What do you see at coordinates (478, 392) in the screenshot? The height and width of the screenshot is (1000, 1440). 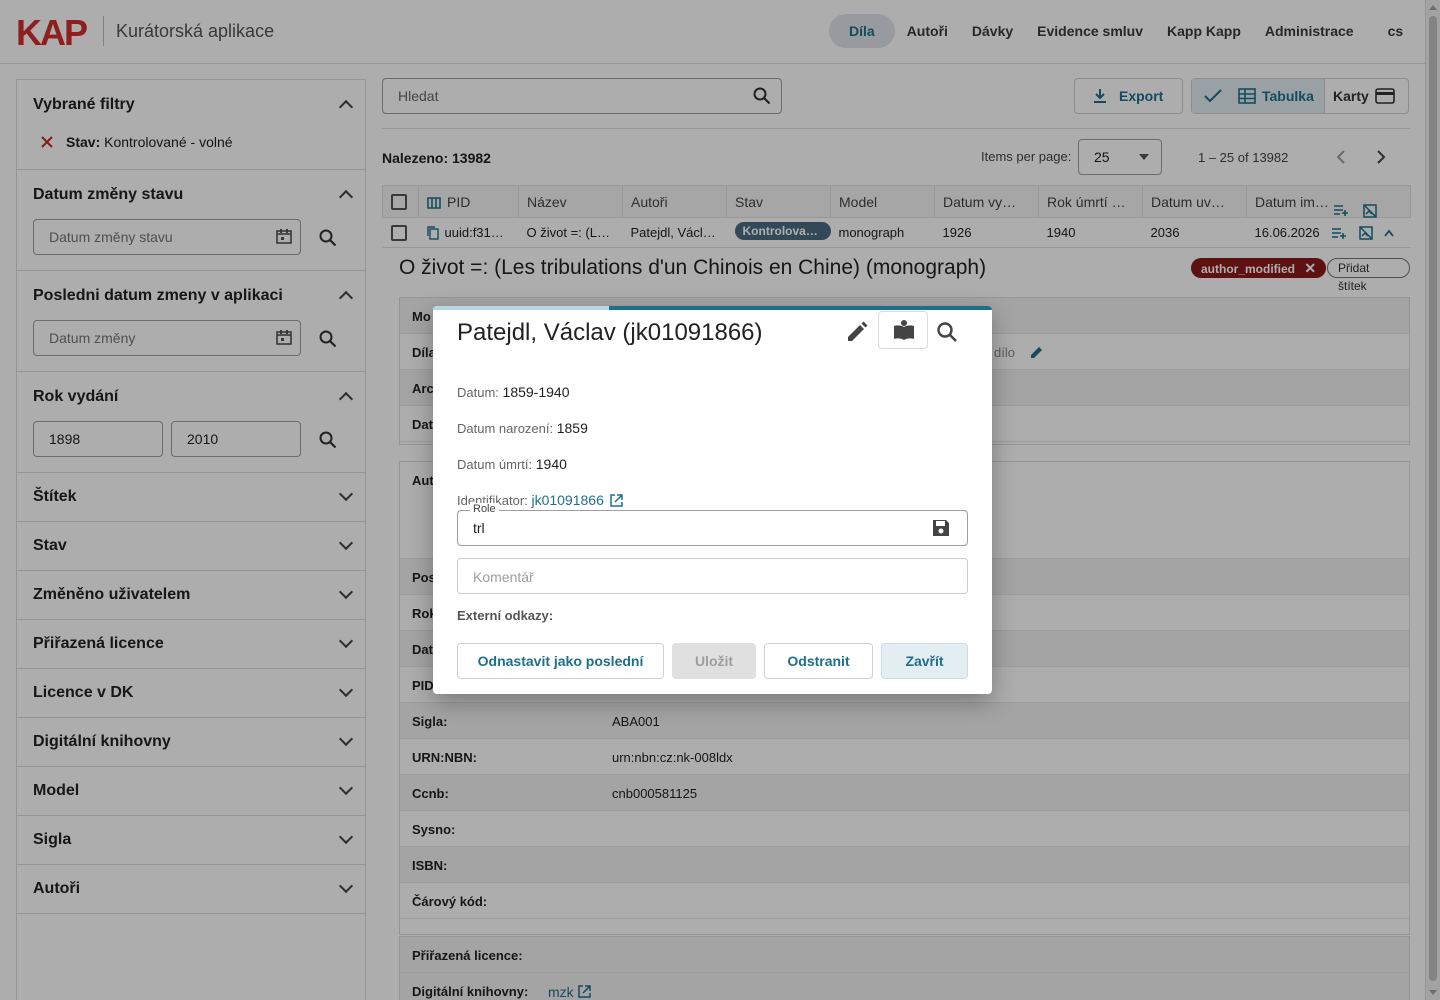 I see `dates-label: Datum:` at bounding box center [478, 392].